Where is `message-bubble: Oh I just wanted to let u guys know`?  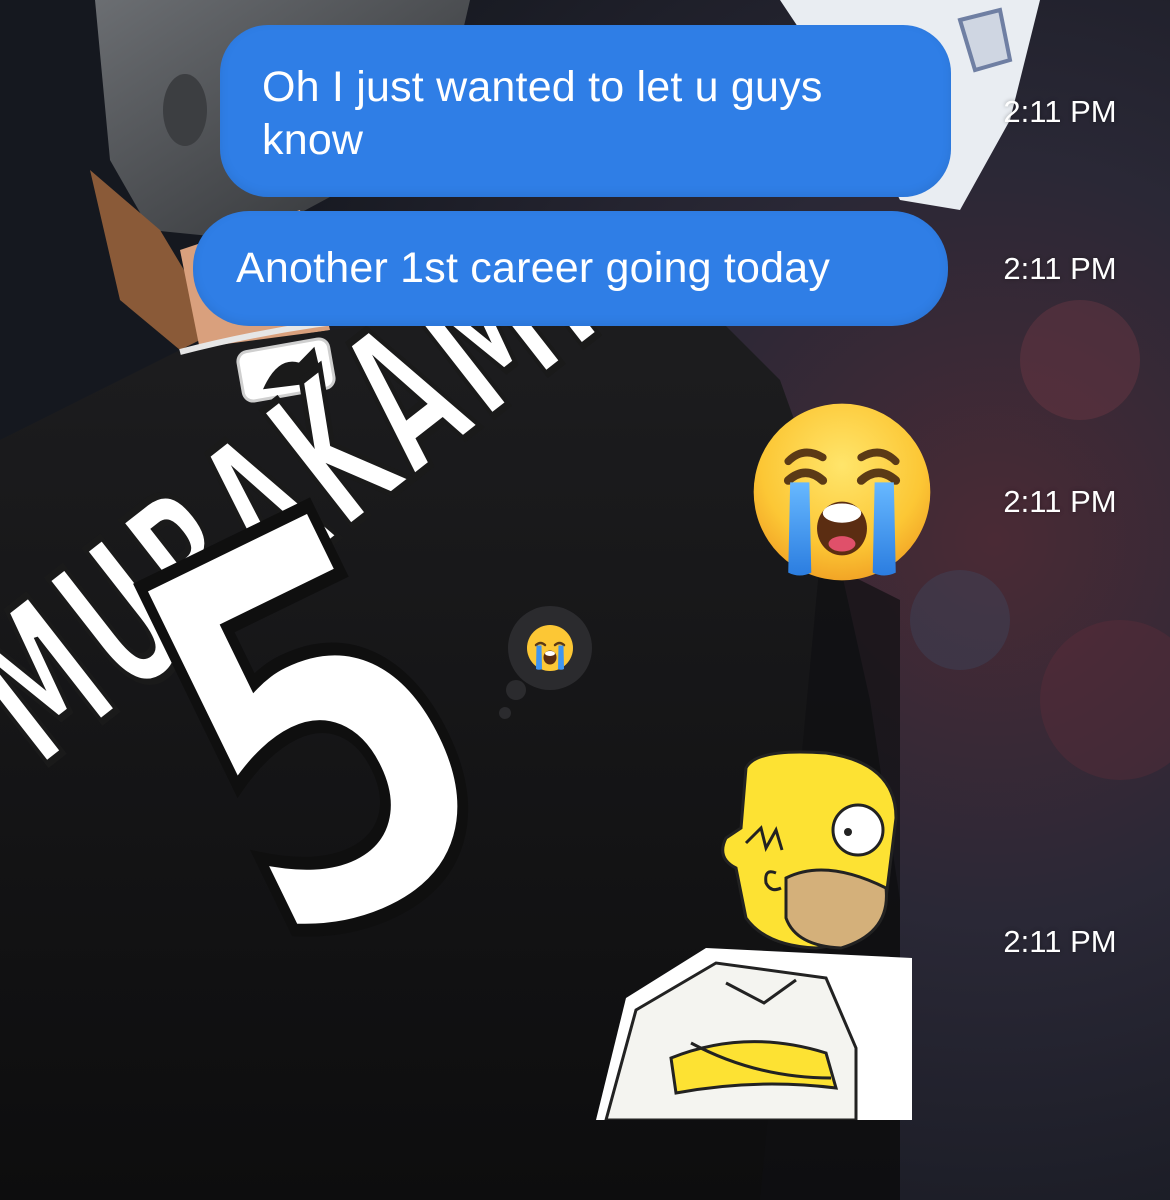 message-bubble: Oh I just wanted to let u guys know is located at coordinates (585, 111).